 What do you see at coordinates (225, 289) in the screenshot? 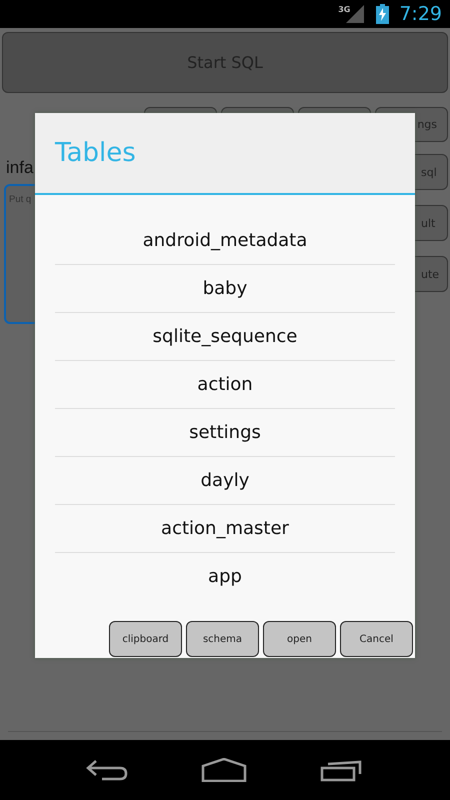
I see `table-list-item: baby` at bounding box center [225, 289].